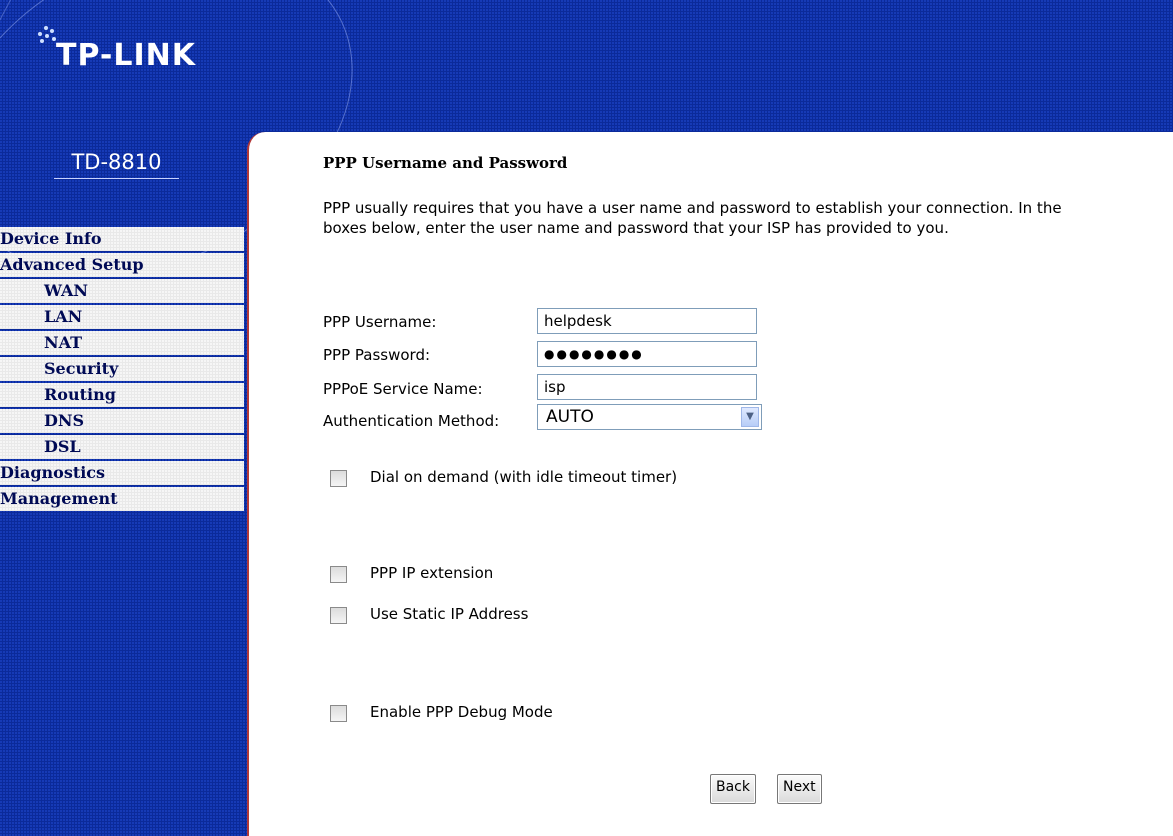 The height and width of the screenshot is (836, 1173). Describe the element at coordinates (403, 389) in the screenshot. I see `service-name-label: PPPoE Service Name:` at that location.